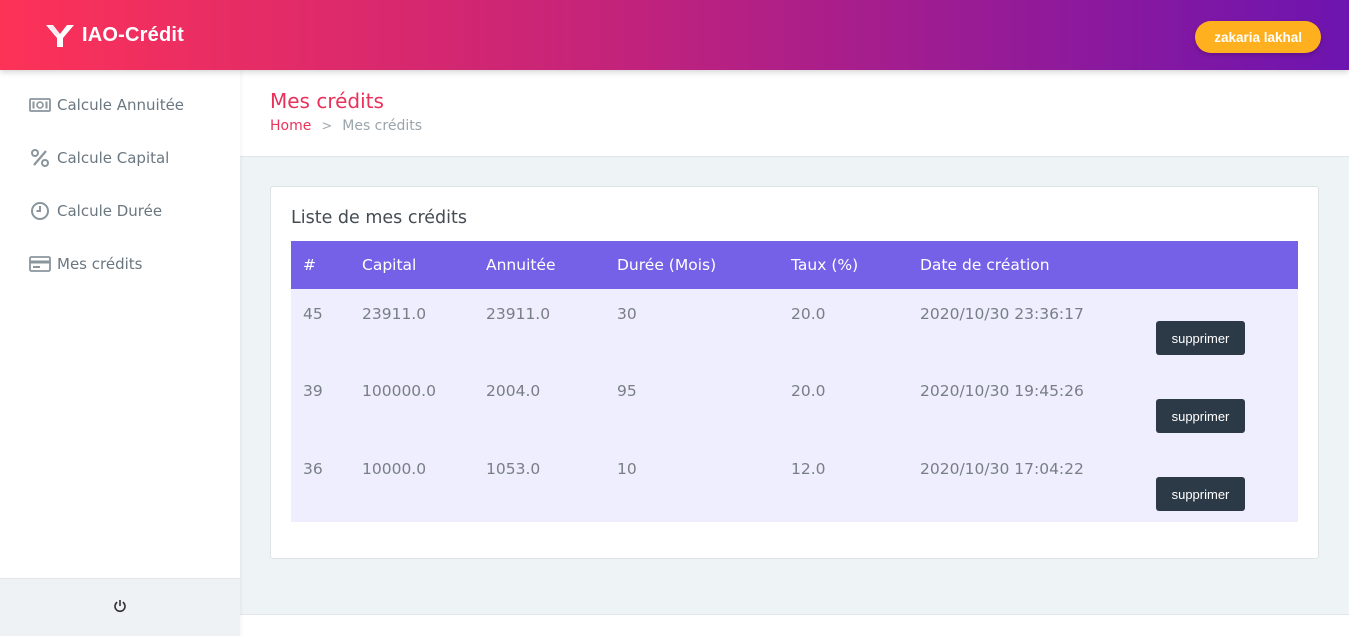 This screenshot has width=1349, height=636. Describe the element at coordinates (389, 265) in the screenshot. I see `column-header-capital: Capital` at that location.